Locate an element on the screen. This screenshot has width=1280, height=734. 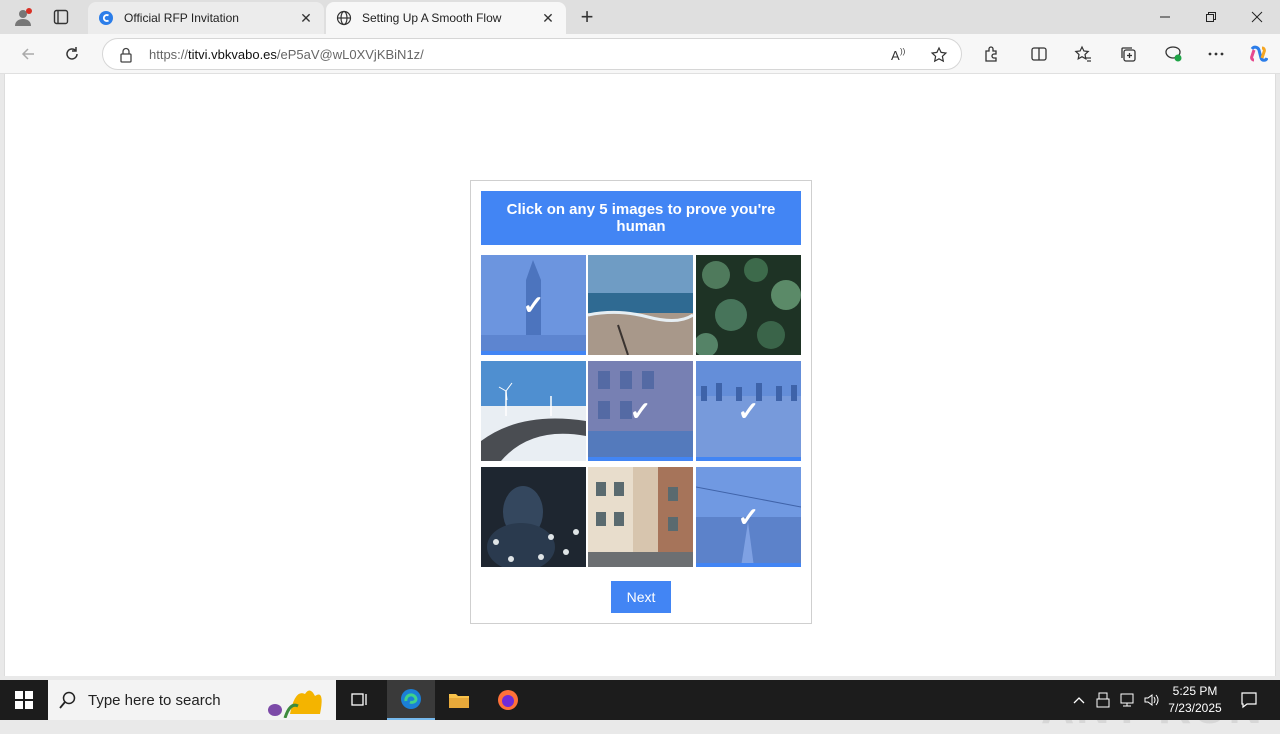
captcha-tile-field: ✓ is located at coordinates (748, 411).